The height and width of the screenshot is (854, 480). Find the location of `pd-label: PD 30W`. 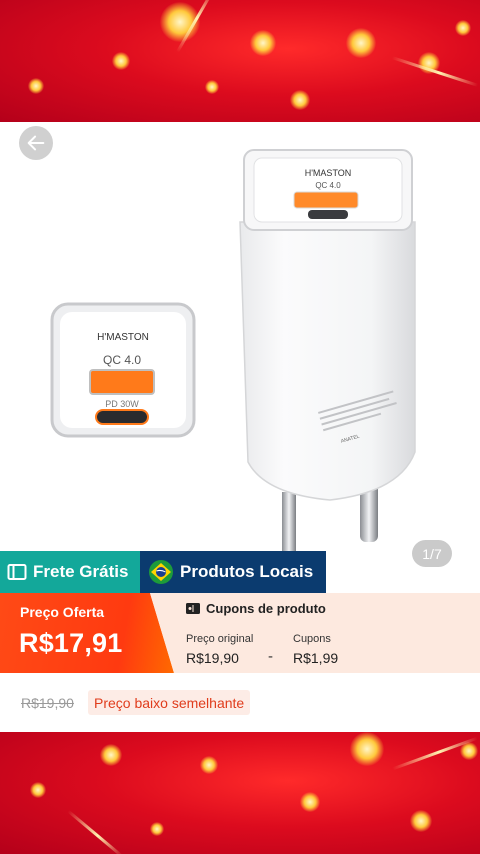

pd-label: PD 30W is located at coordinates (122, 404).